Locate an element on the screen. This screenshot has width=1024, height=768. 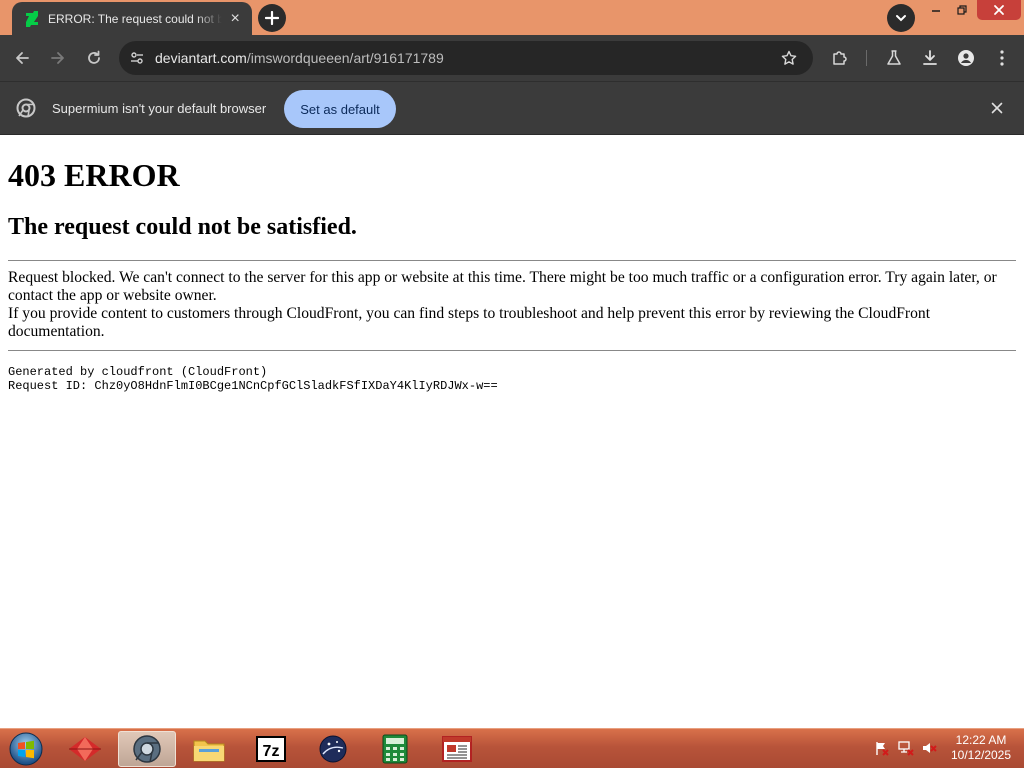
reload-icon is located at coordinates (94, 57).